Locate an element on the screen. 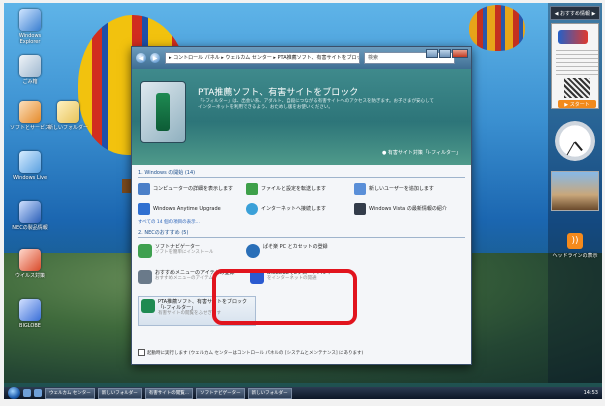  cassette-register-icon is located at coordinates (253, 251).